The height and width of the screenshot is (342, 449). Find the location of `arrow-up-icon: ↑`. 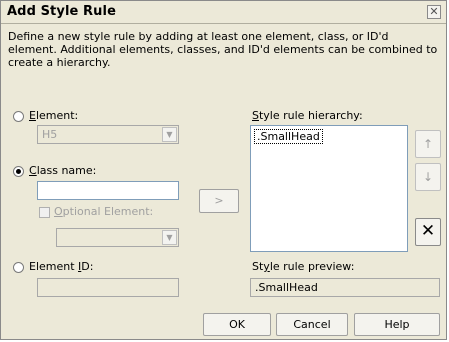

arrow-up-icon: ↑ is located at coordinates (428, 144).